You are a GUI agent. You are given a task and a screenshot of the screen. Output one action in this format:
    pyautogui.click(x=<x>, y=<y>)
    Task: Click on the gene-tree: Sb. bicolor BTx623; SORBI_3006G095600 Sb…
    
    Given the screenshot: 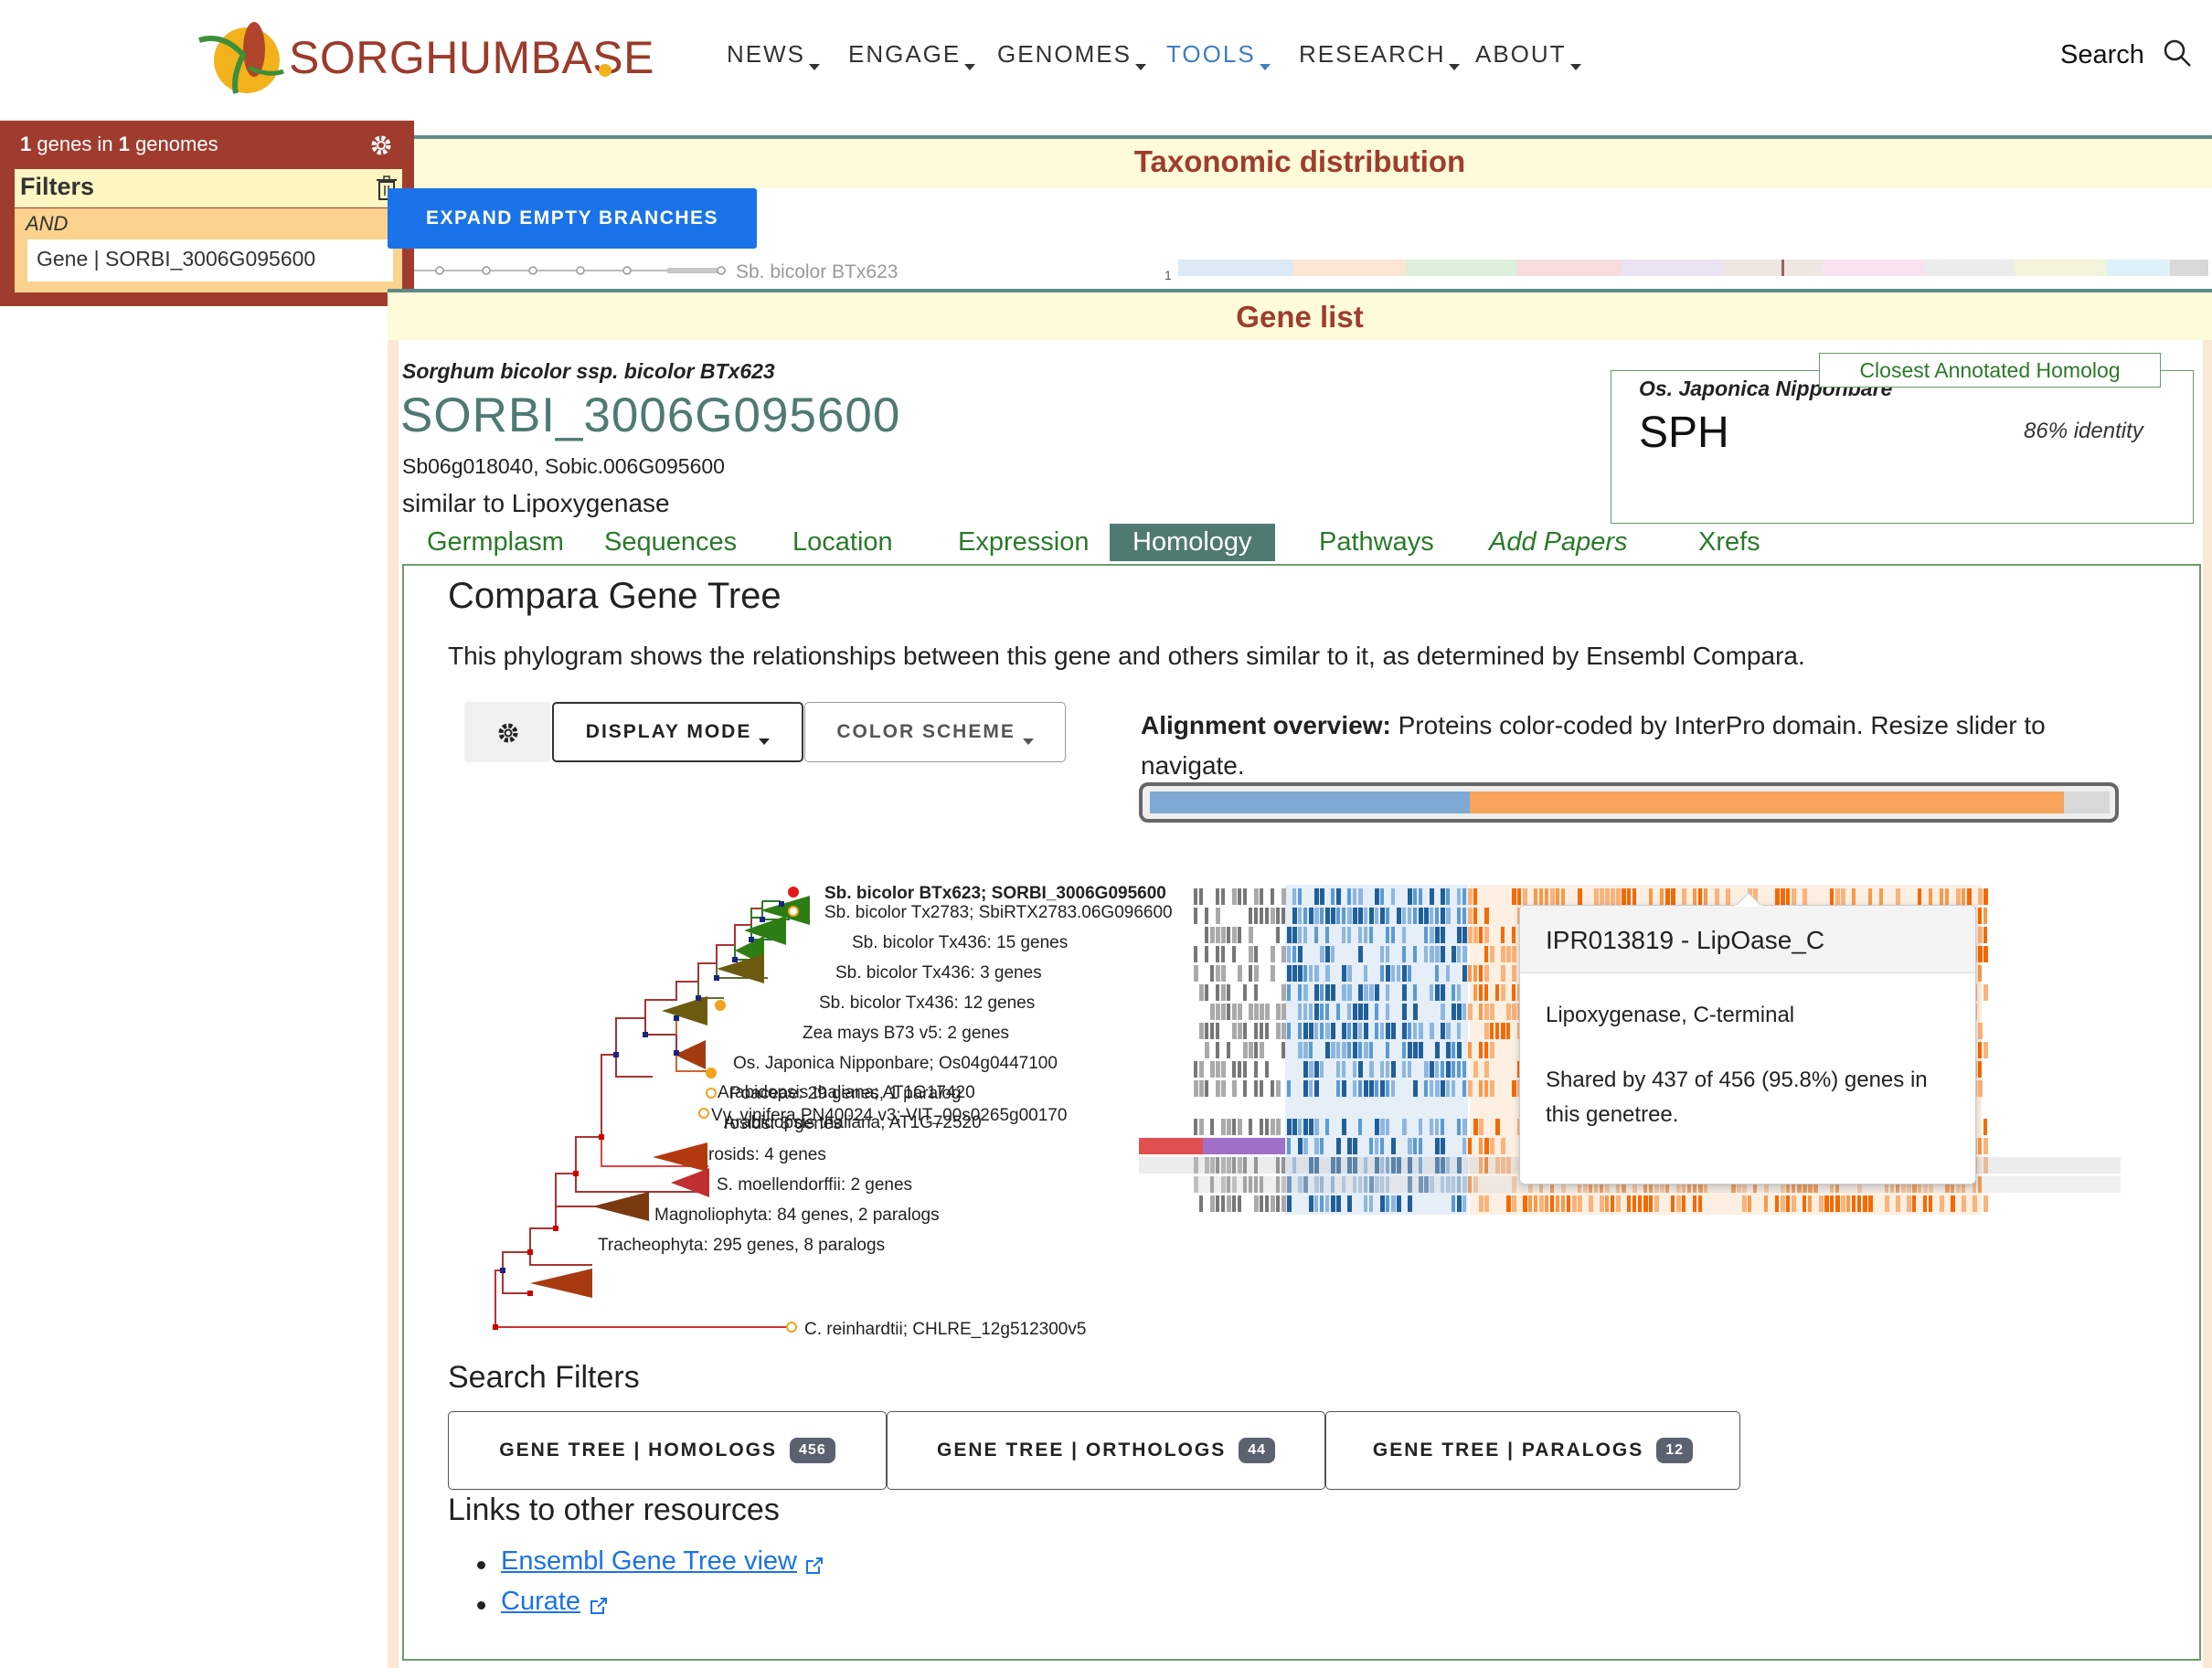 What is the action you would take?
    pyautogui.click(x=850, y=1088)
    